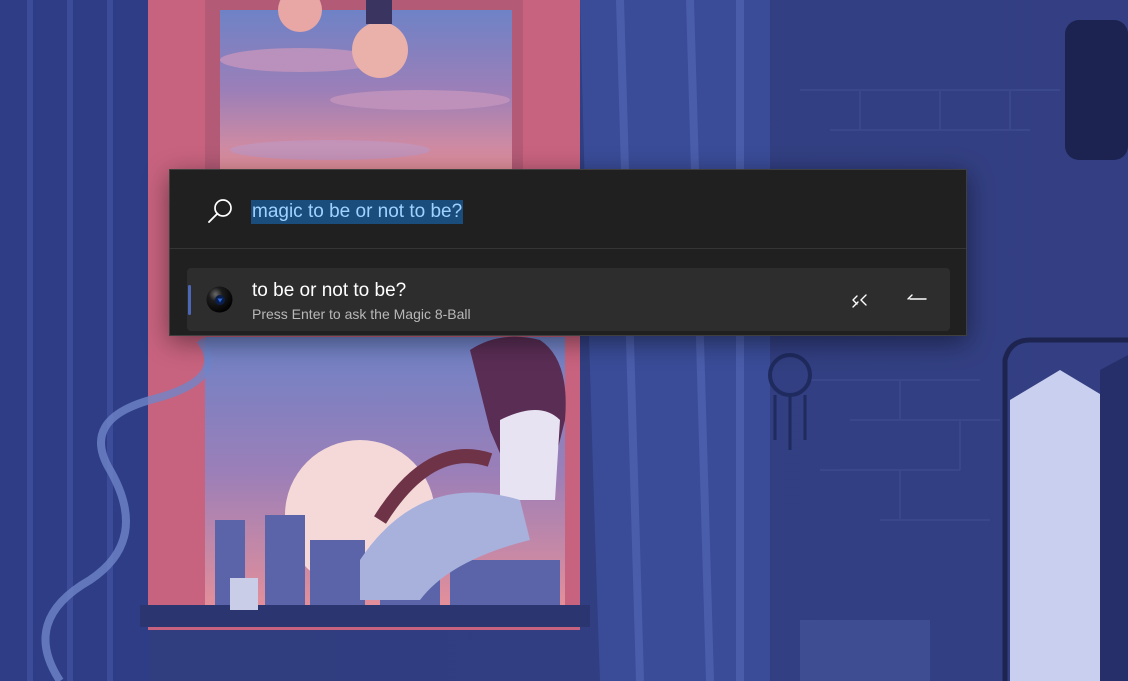 This screenshot has height=681, width=1128. Describe the element at coordinates (219, 299) in the screenshot. I see `magic-8-ball-icon` at that location.